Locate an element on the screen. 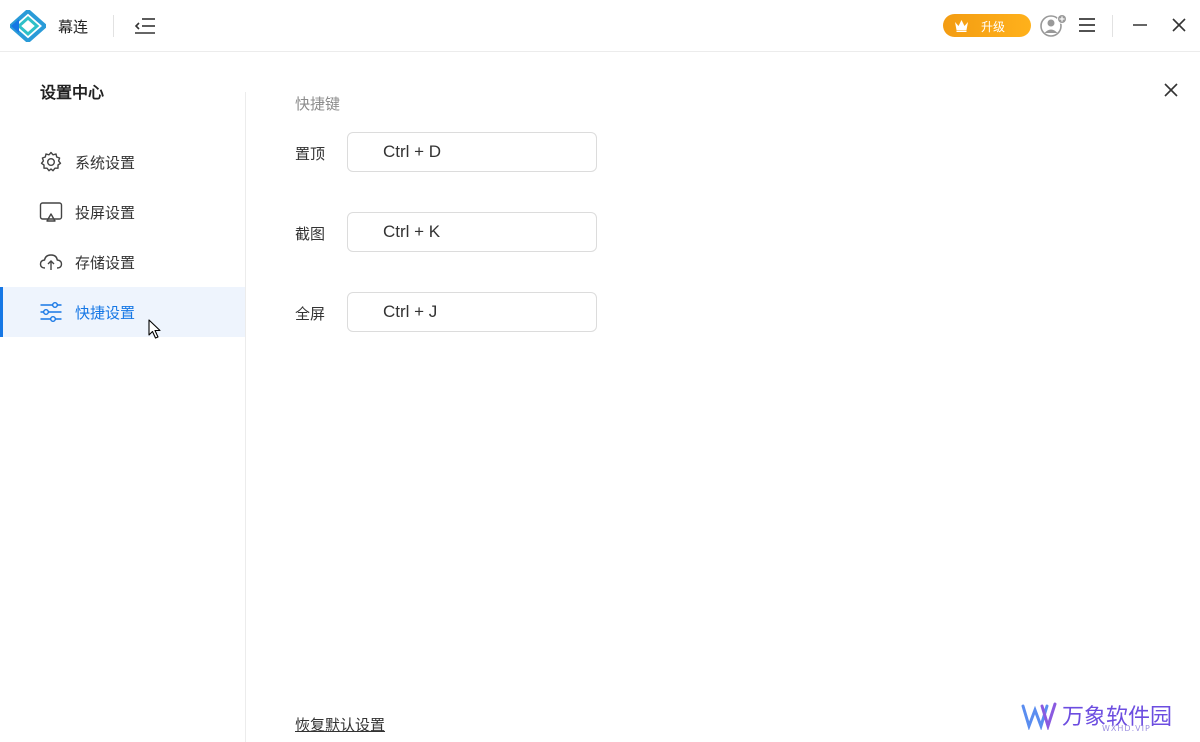 The width and height of the screenshot is (1200, 742). close-settings-icon is located at coordinates (1171, 90).